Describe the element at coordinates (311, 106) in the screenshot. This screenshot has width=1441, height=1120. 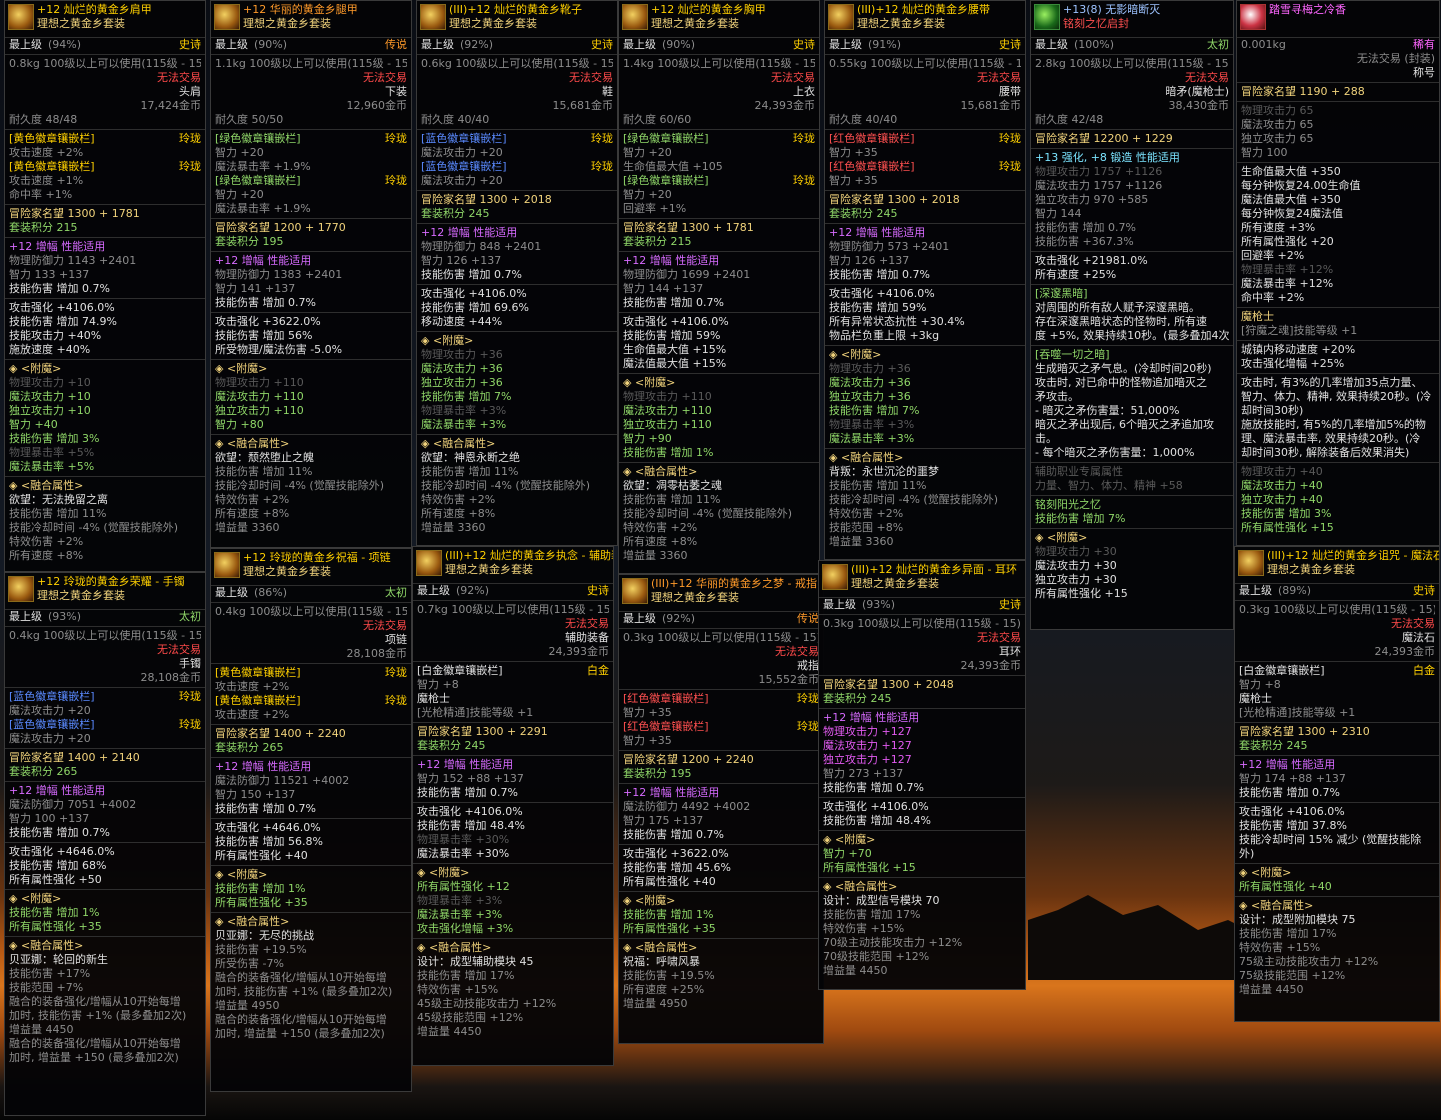
I see `stat-line: 12,960金币` at that location.